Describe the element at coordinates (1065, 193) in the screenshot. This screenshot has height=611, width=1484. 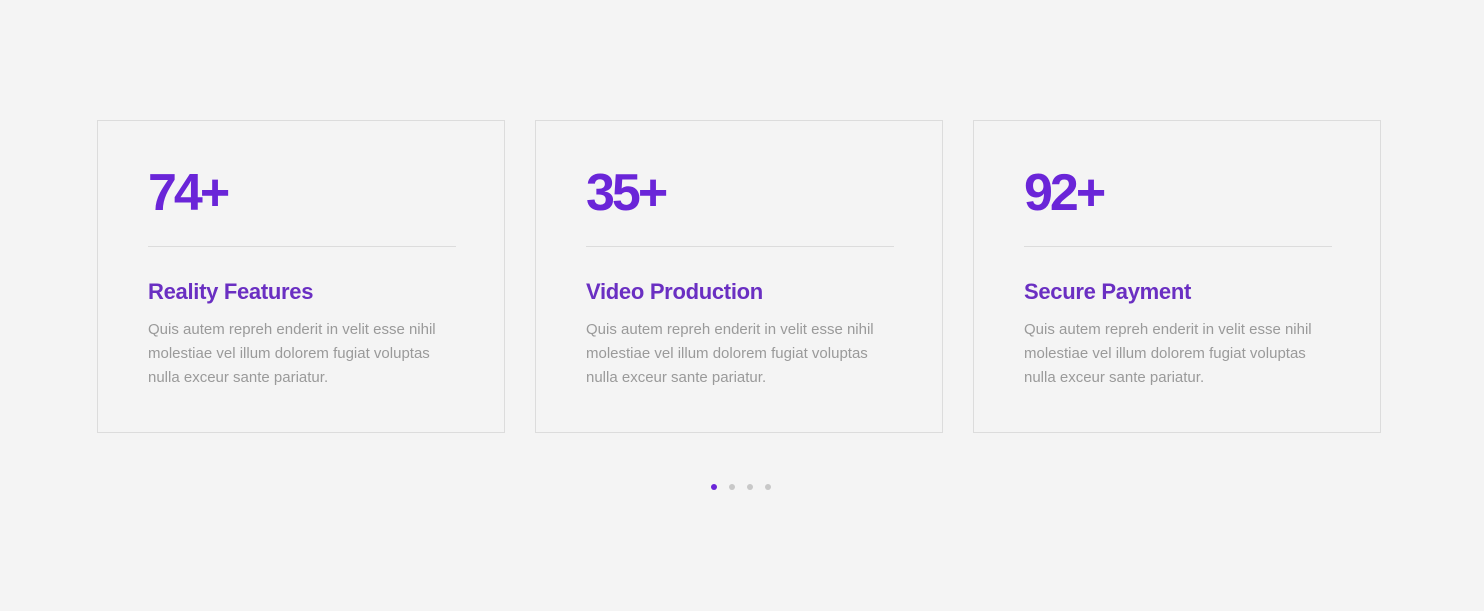
I see `stat-value: 92+` at that location.